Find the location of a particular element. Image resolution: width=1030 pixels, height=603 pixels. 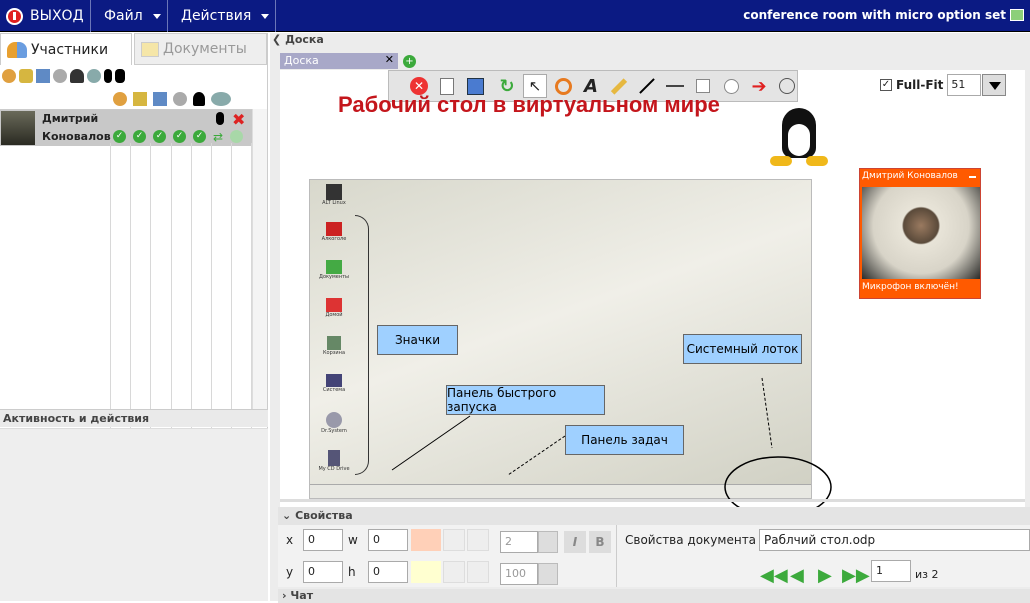

h-input: 0 is located at coordinates (388, 572).